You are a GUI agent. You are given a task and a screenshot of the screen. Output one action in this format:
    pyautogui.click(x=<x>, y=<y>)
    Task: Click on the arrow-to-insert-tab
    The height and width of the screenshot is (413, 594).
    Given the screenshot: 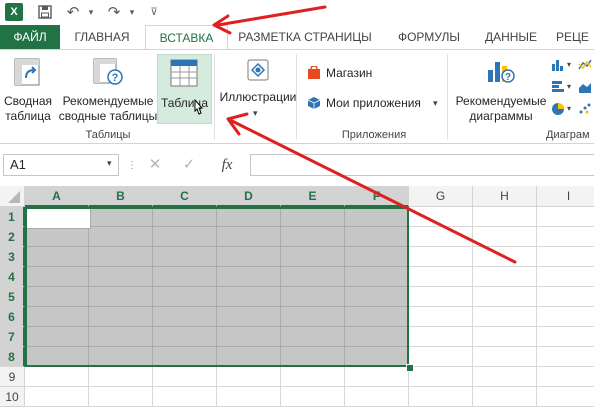 What is the action you would take?
    pyautogui.click(x=269, y=20)
    